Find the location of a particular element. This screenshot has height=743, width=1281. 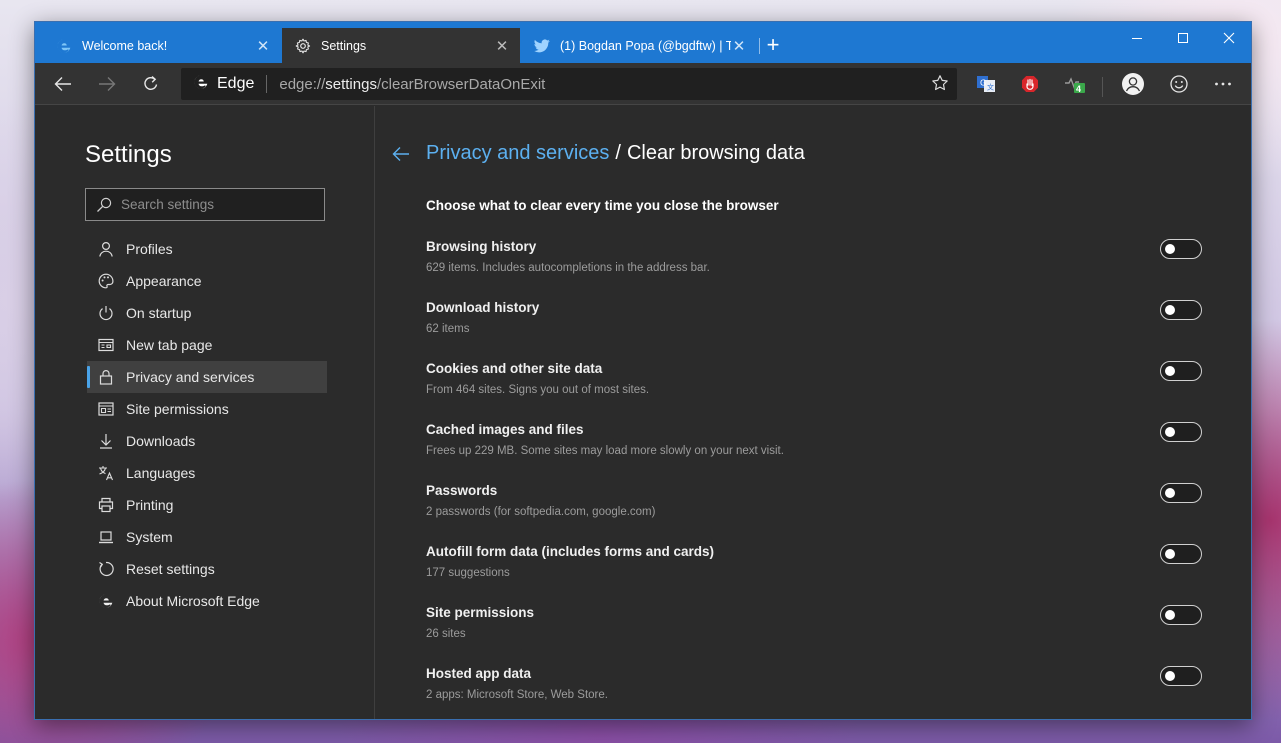

option-download-history: Download history 62 items is located at coordinates (814, 330).